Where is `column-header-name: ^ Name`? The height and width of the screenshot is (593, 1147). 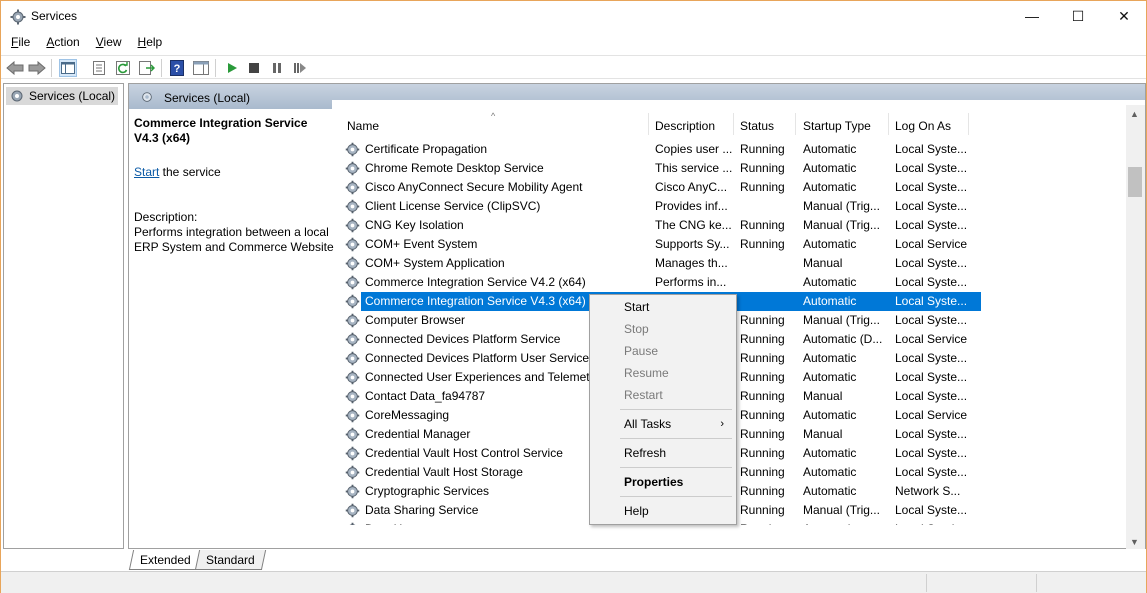 column-header-name: ^ Name is located at coordinates (495, 123).